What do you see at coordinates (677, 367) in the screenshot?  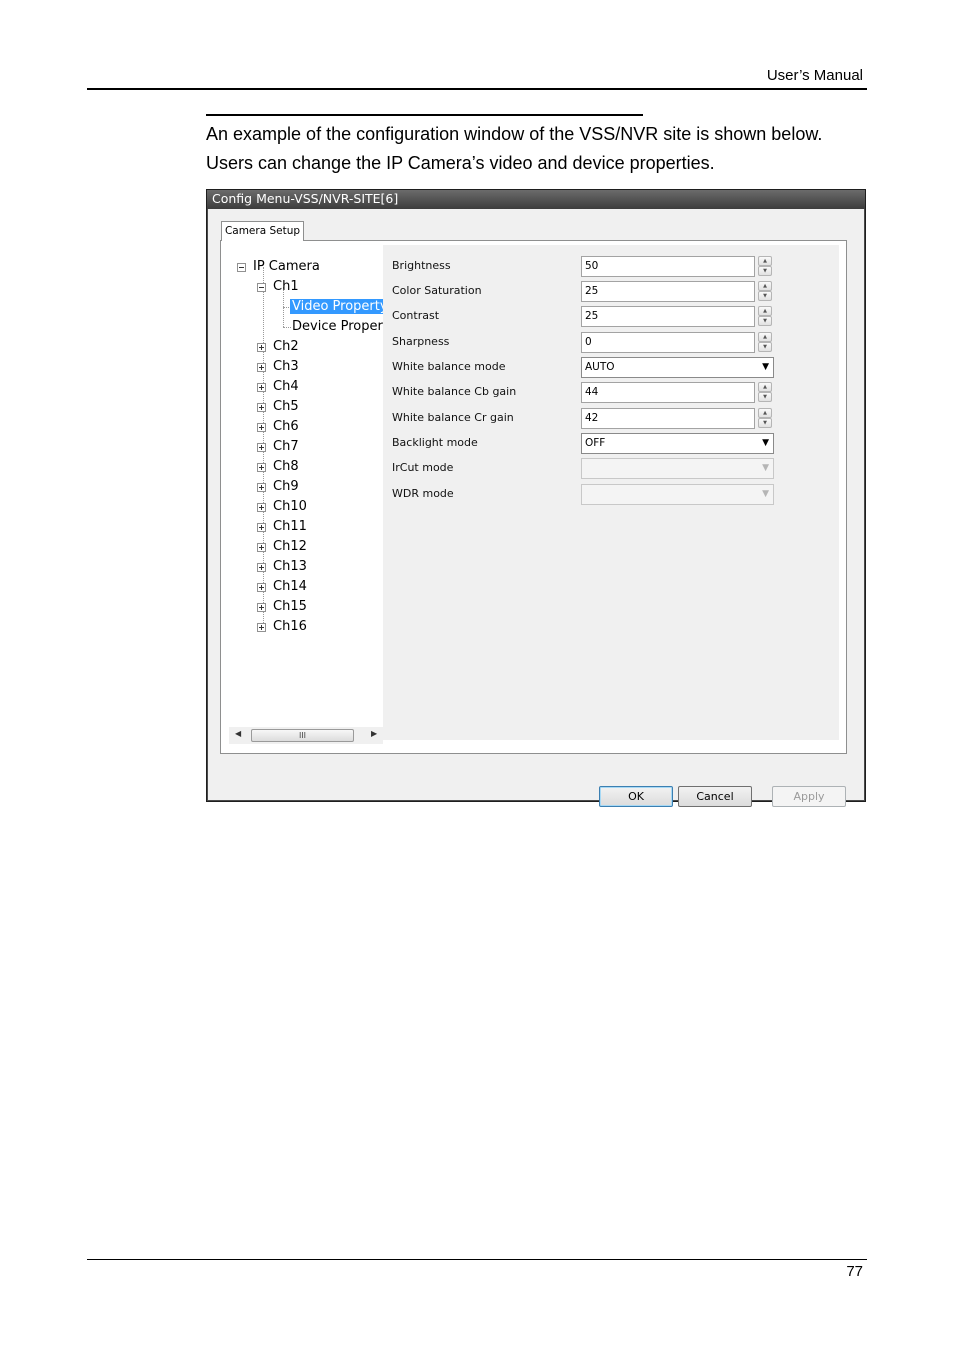 I see `wb-mode-select: AUTO ▼` at bounding box center [677, 367].